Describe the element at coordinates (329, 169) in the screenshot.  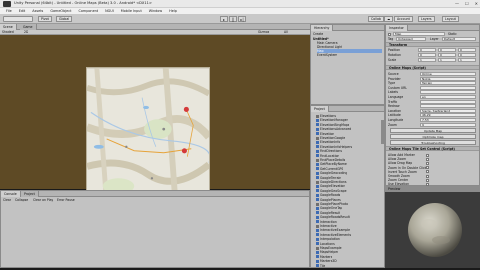
I see `project-file-item: GetCurrentGPS` at that location.